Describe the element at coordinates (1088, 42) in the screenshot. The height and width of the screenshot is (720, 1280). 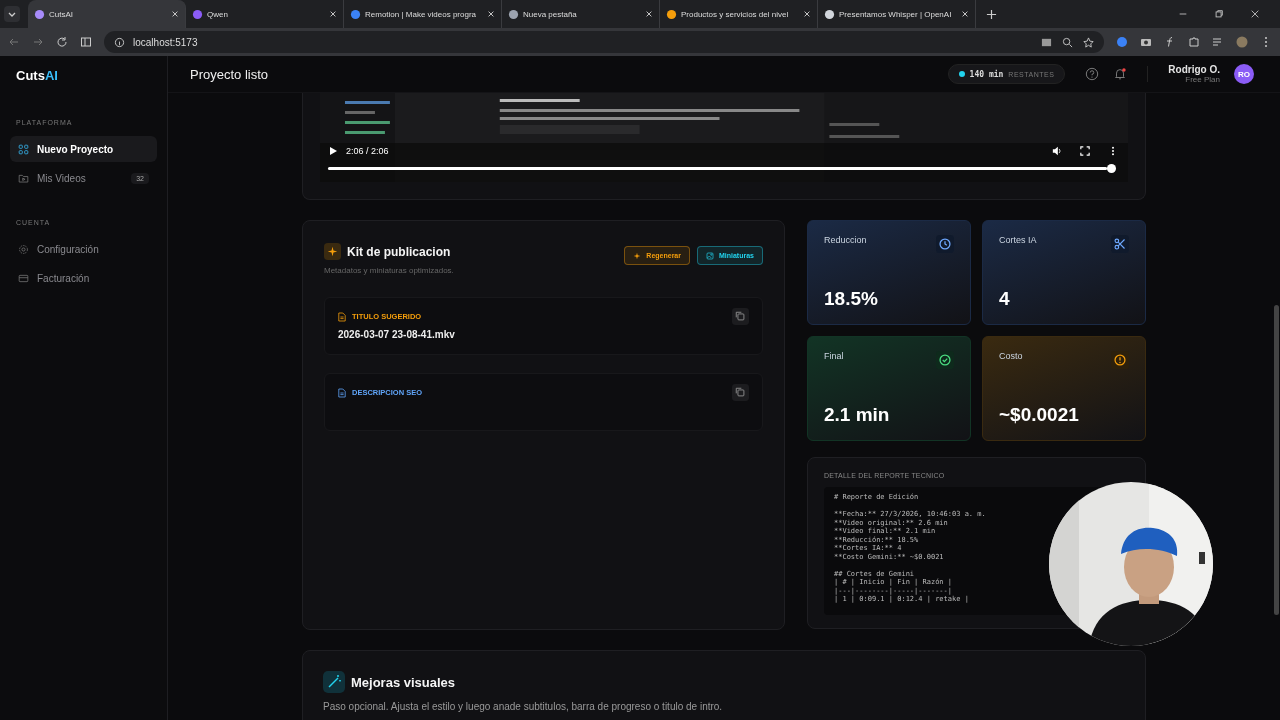
I see `bookmark-star-icon` at that location.